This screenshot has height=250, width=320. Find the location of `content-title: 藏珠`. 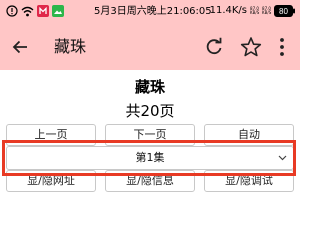

content-title: 藏珠 is located at coordinates (149, 87).